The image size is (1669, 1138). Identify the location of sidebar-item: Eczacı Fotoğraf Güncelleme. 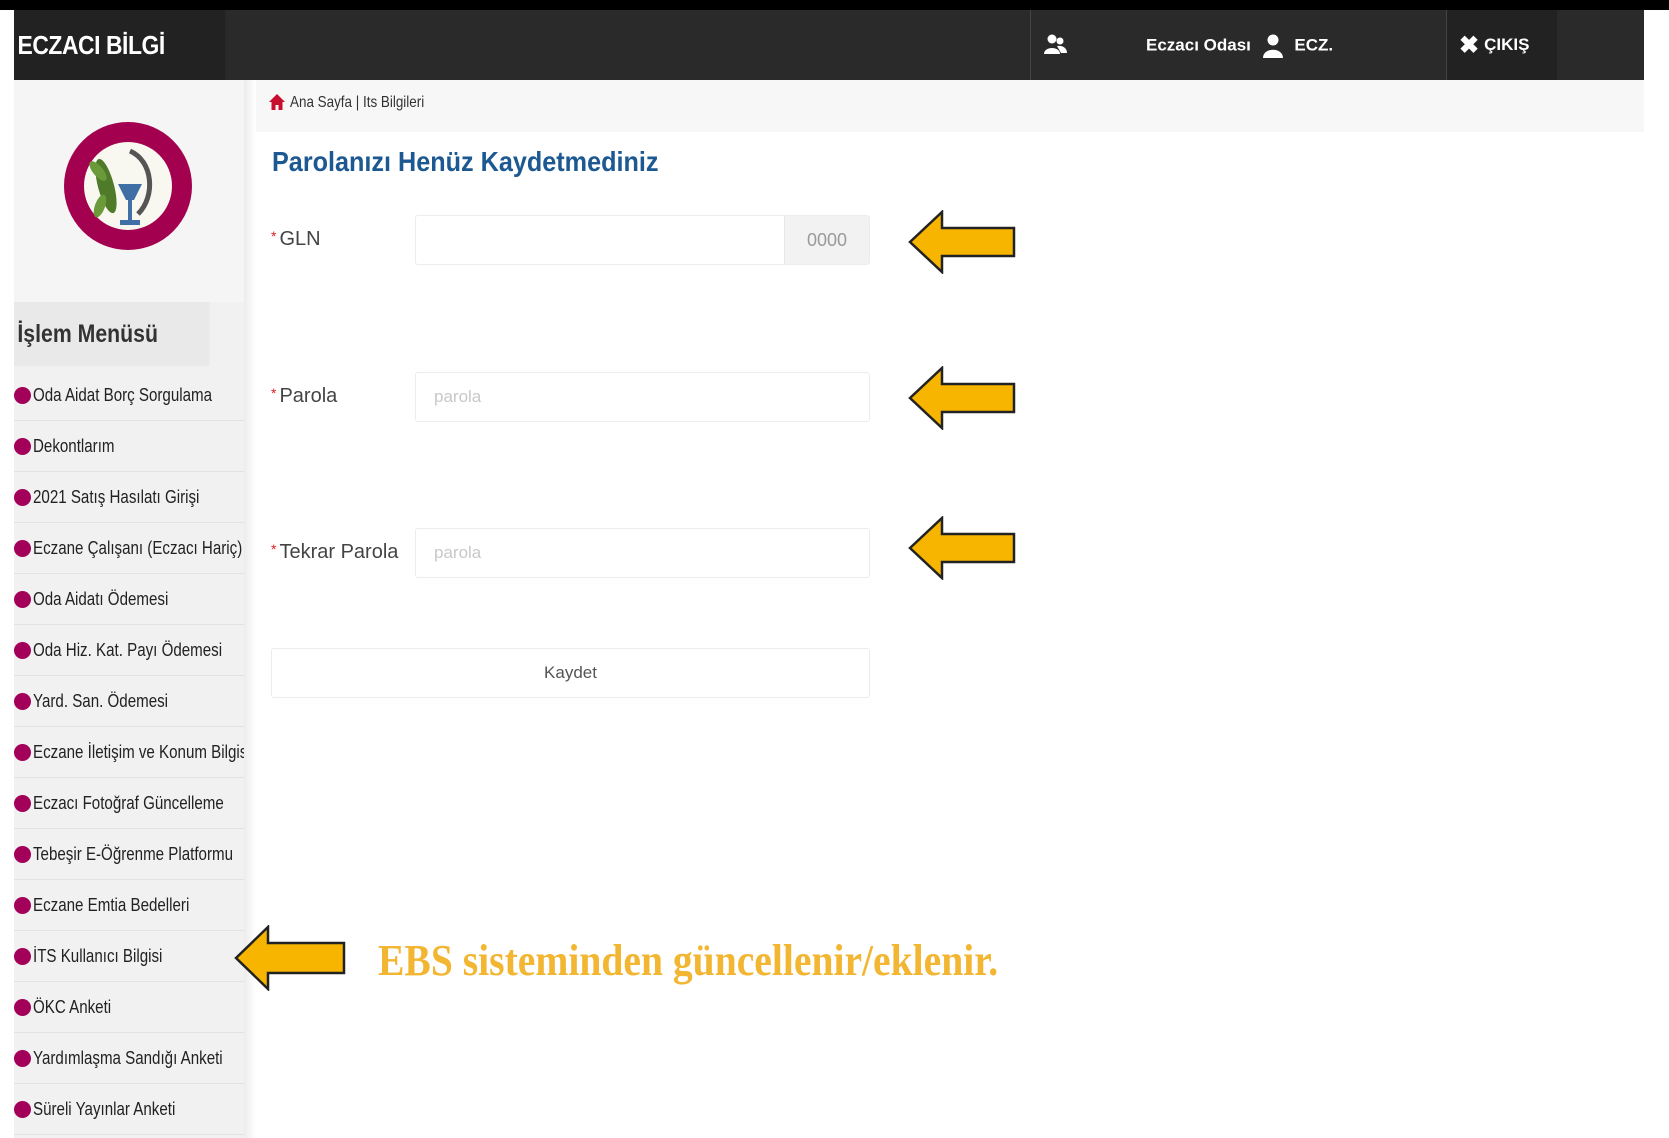
(129, 803).